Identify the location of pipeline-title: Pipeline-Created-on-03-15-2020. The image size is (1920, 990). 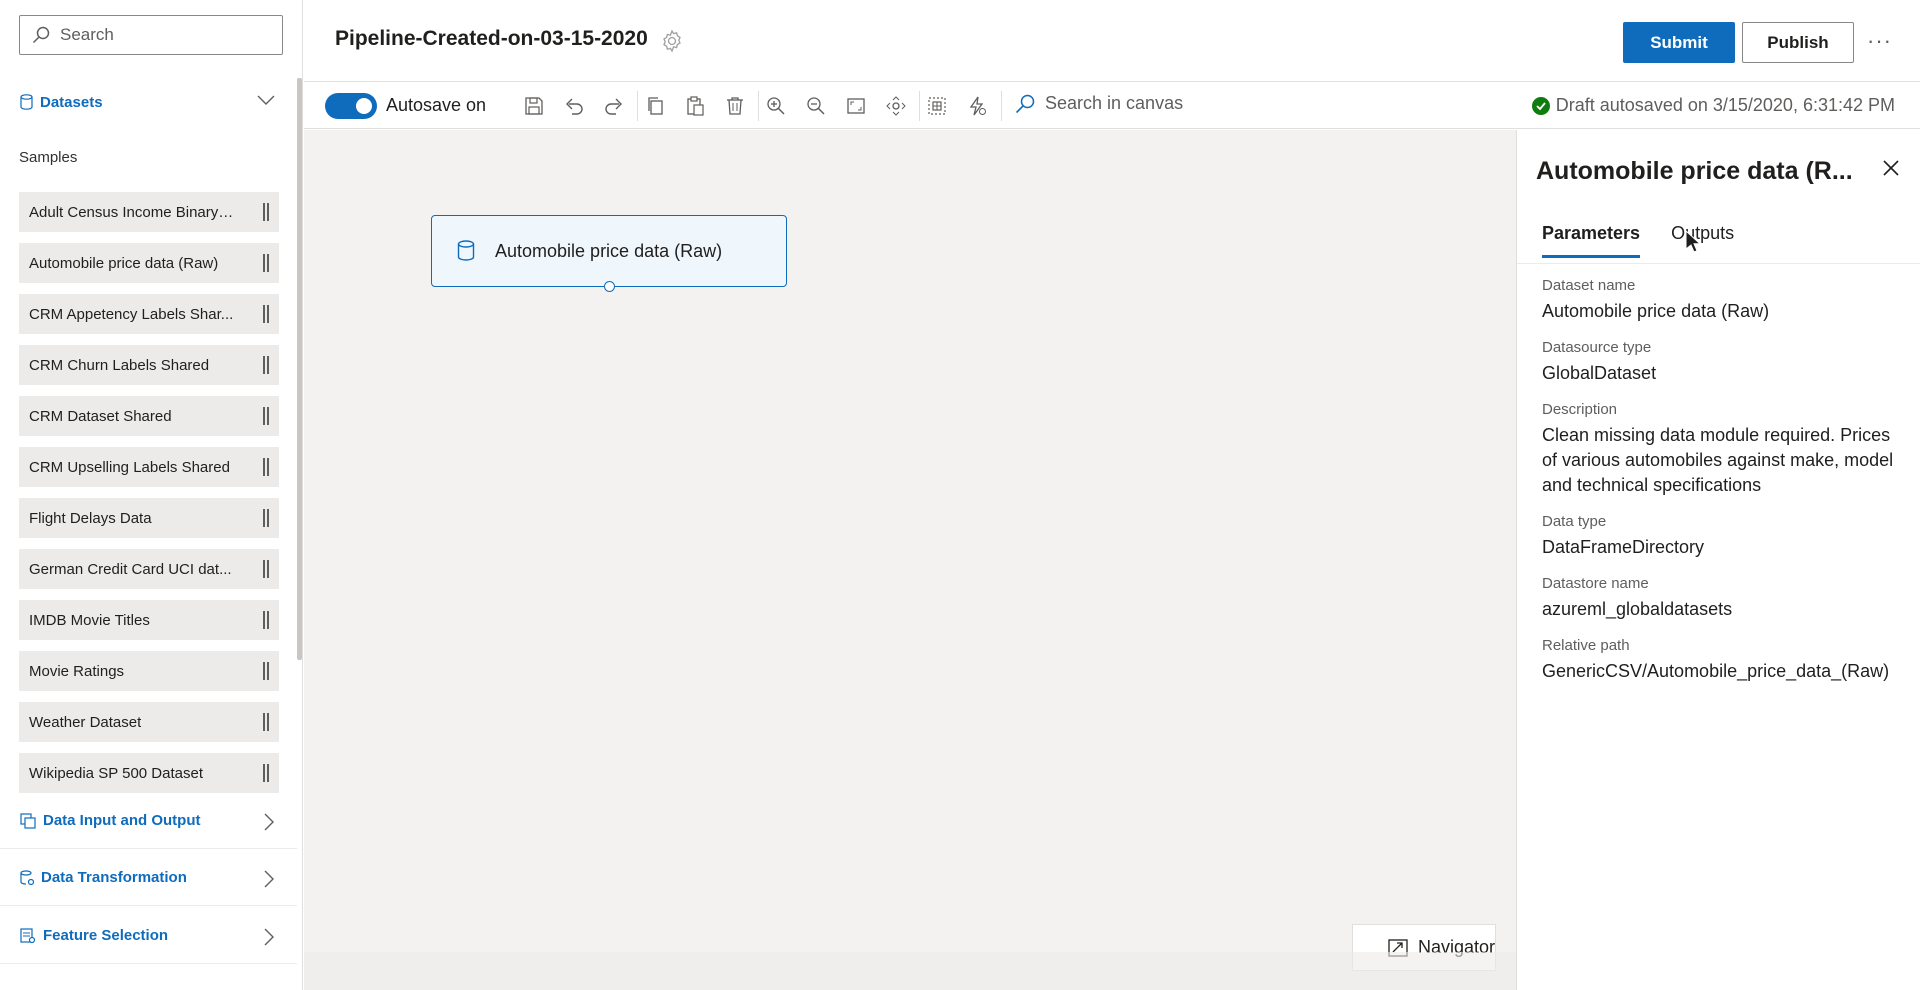
(491, 39).